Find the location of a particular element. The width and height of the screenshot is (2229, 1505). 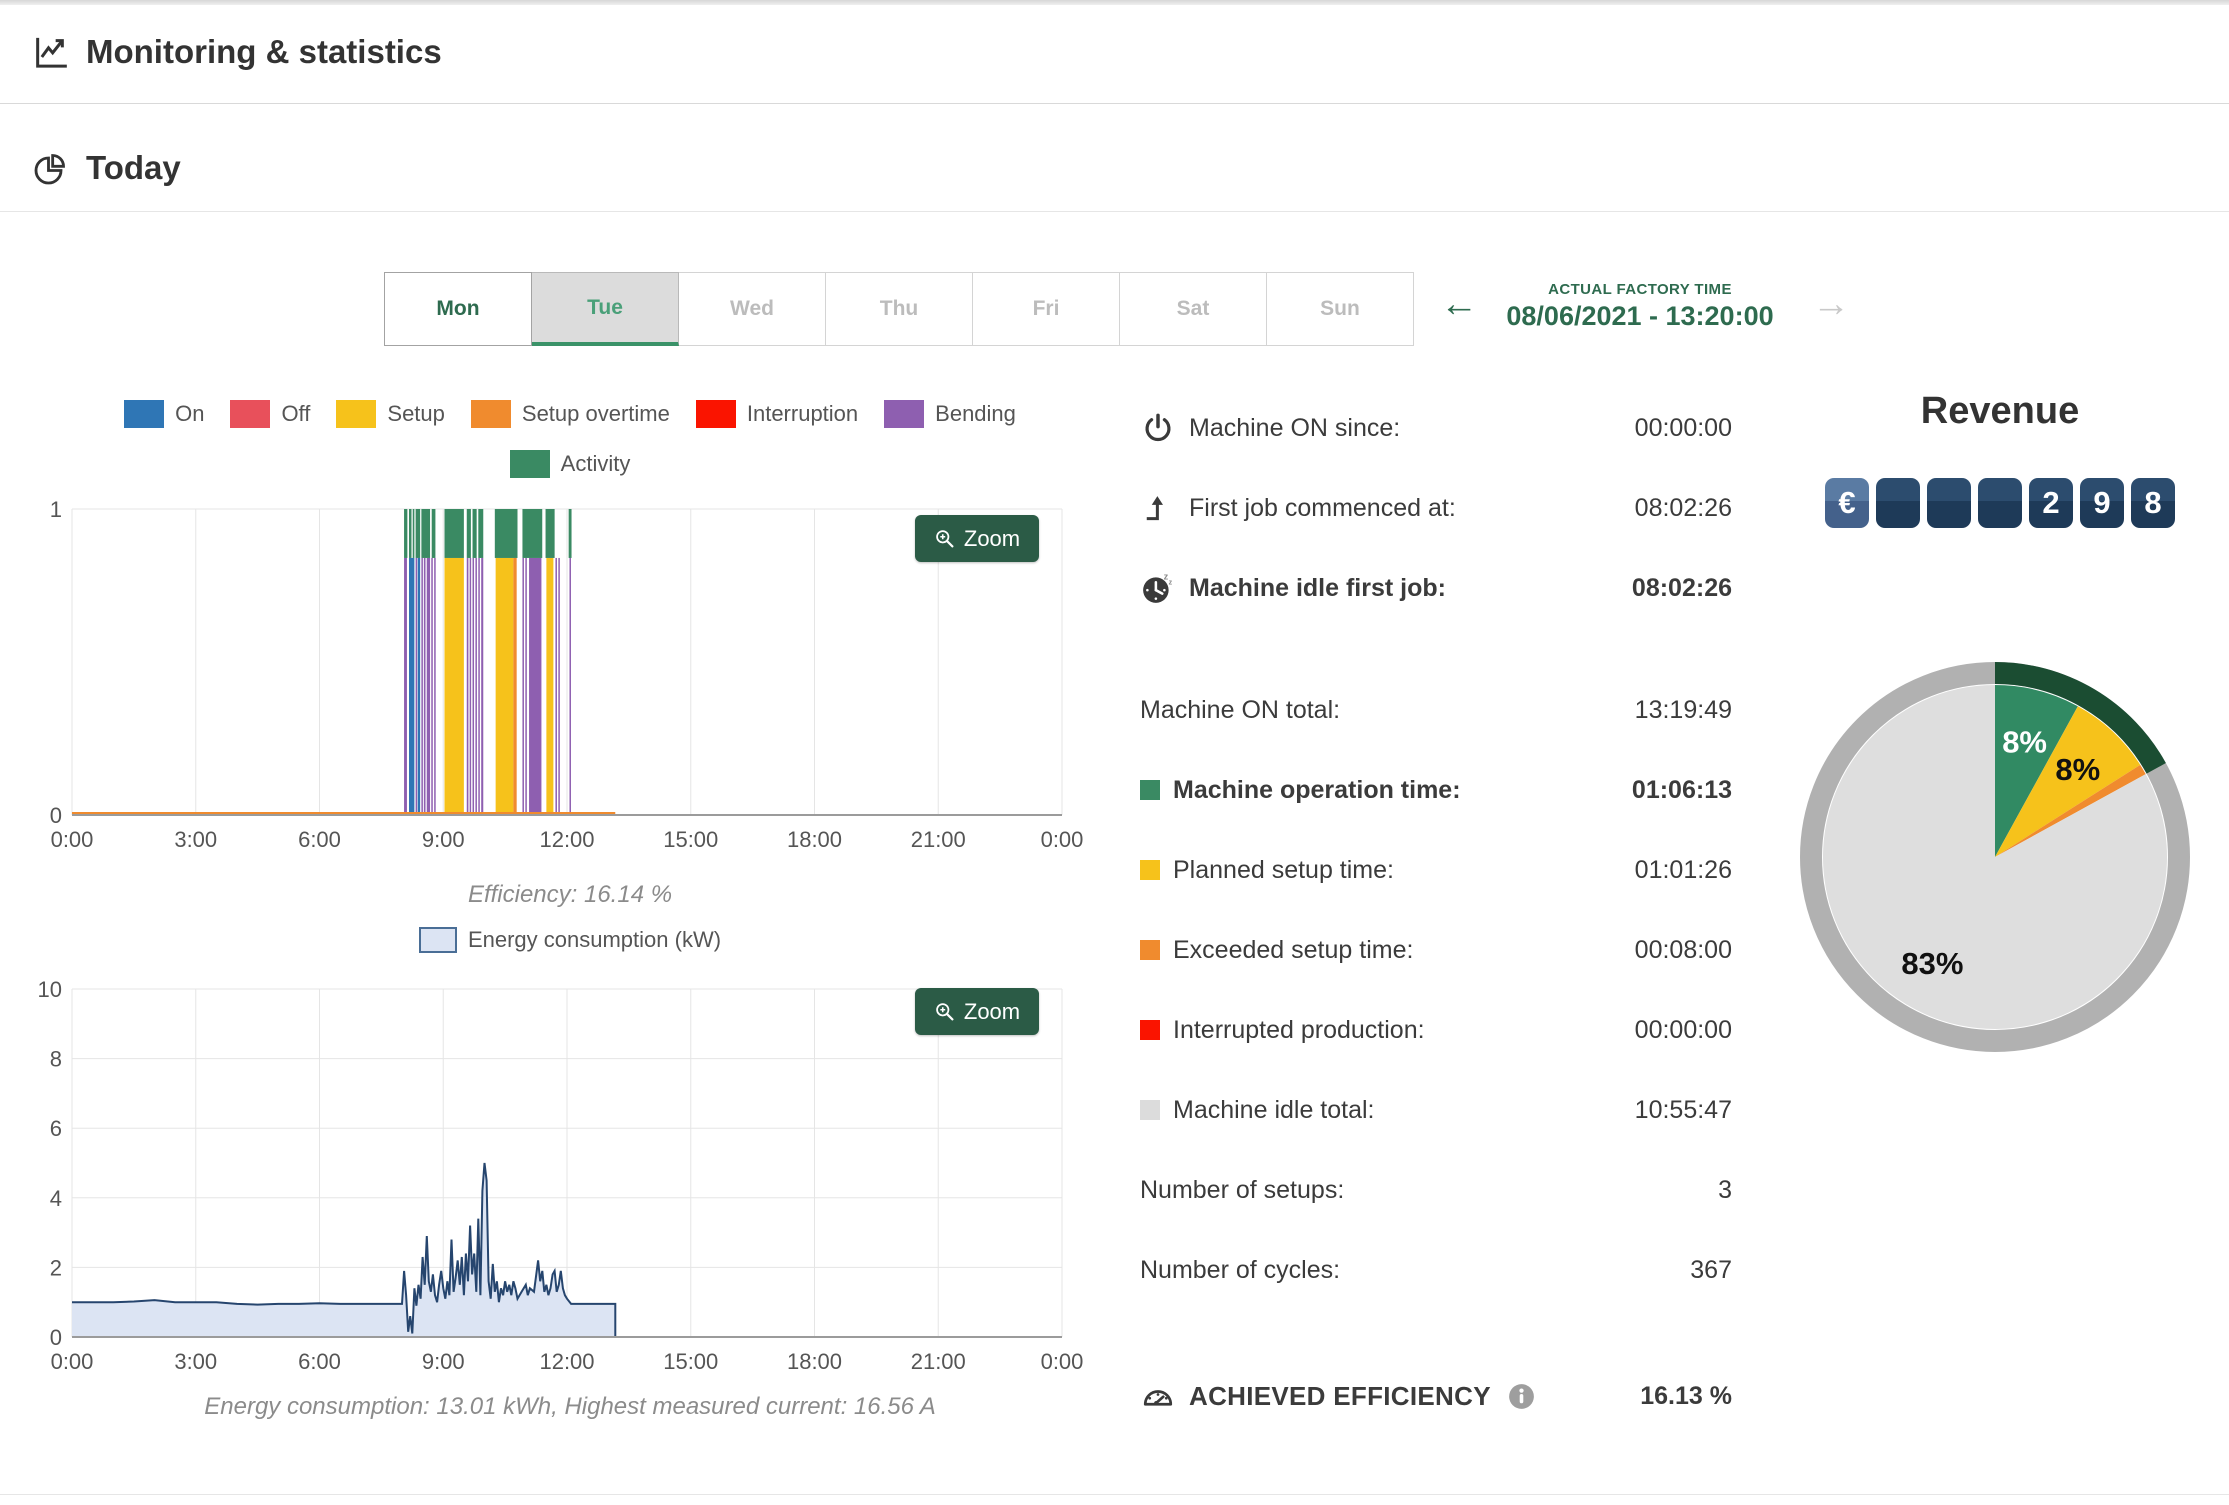

factory-time-value: 08/06/2021 - 13:20:00 is located at coordinates (1640, 316).